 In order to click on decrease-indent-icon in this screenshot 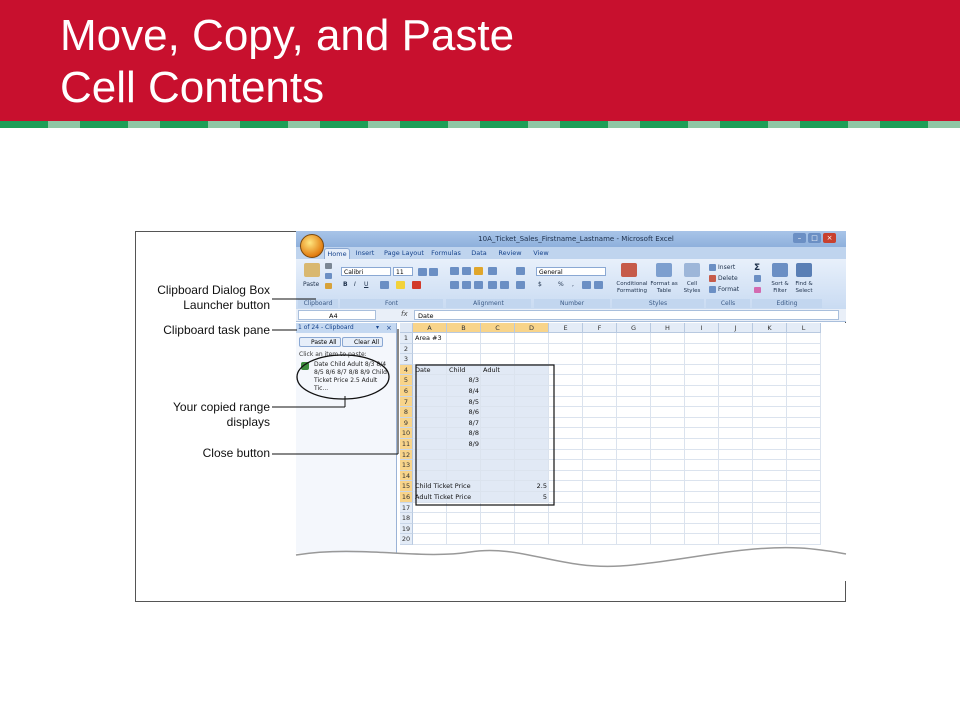, I will do `click(492, 285)`.